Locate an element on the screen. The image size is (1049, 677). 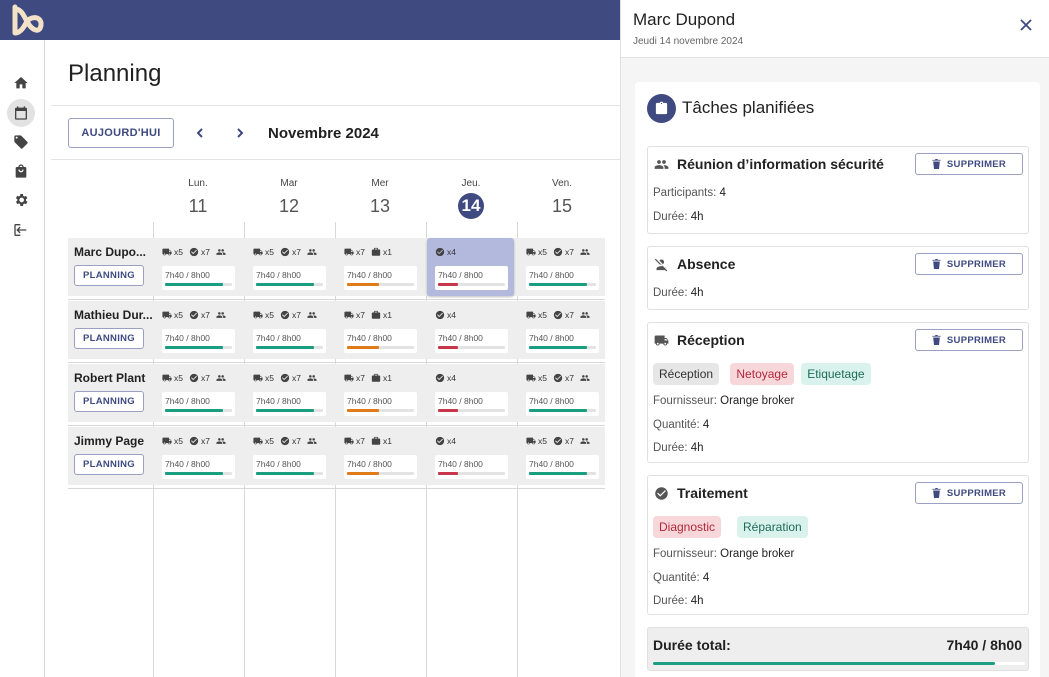
next-month-button is located at coordinates (240, 133).